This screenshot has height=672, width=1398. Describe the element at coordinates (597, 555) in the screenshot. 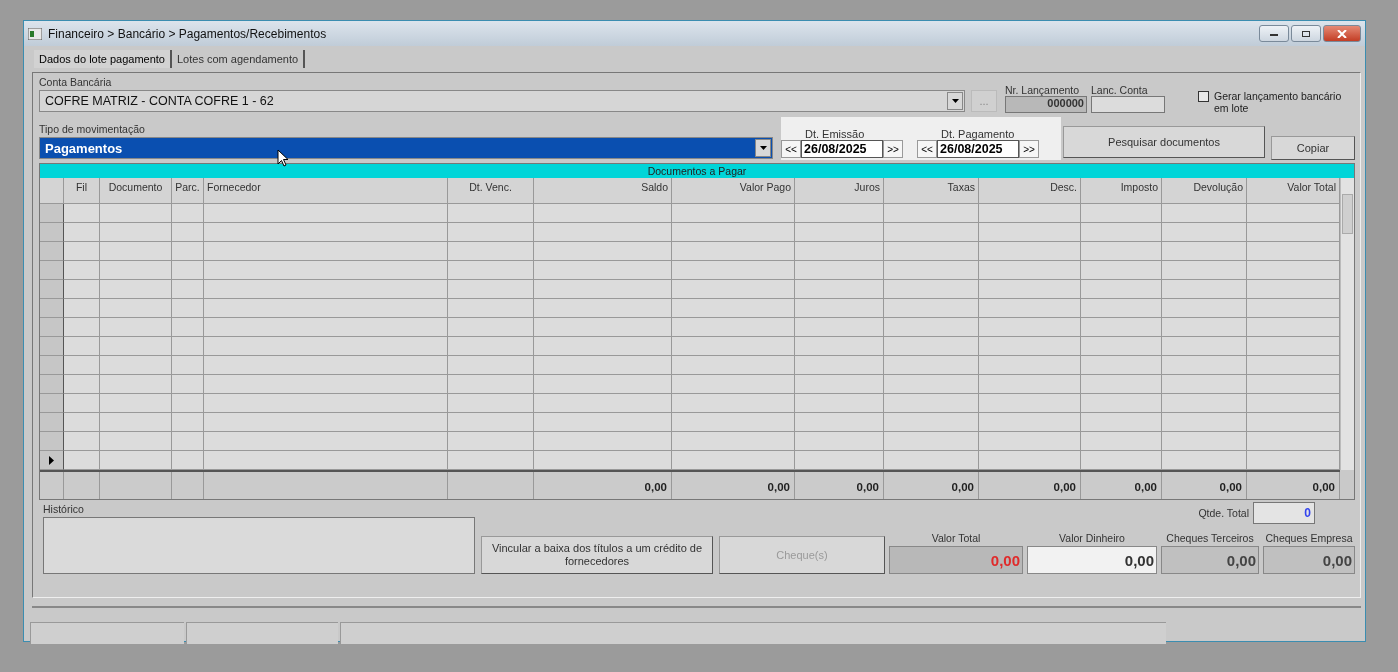

I see `link-credit-button: Vincular a baixa dos títulos a um crédito de fornecedores` at that location.